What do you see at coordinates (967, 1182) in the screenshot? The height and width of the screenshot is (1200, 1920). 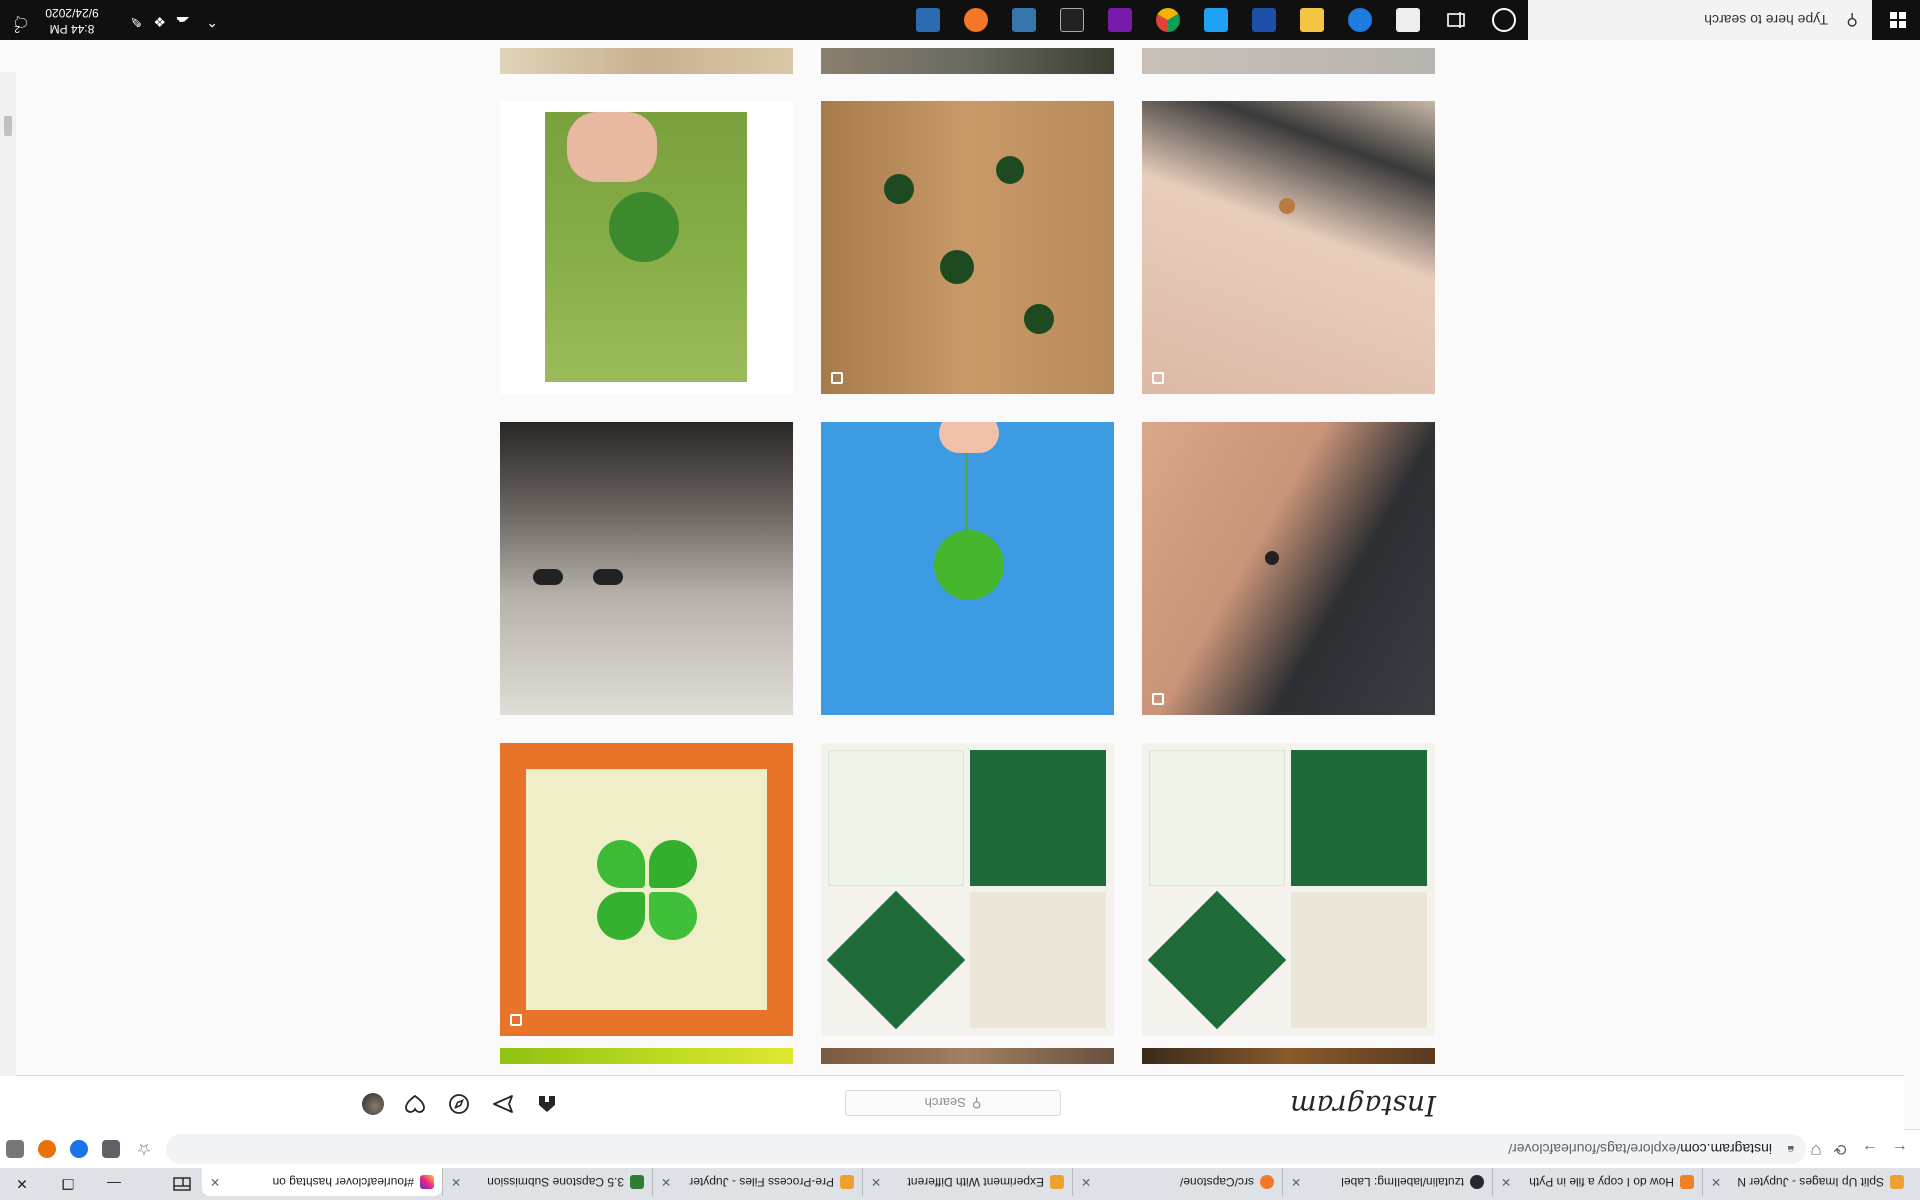 I see `browser-tab: Experiment With Different ✕` at bounding box center [967, 1182].